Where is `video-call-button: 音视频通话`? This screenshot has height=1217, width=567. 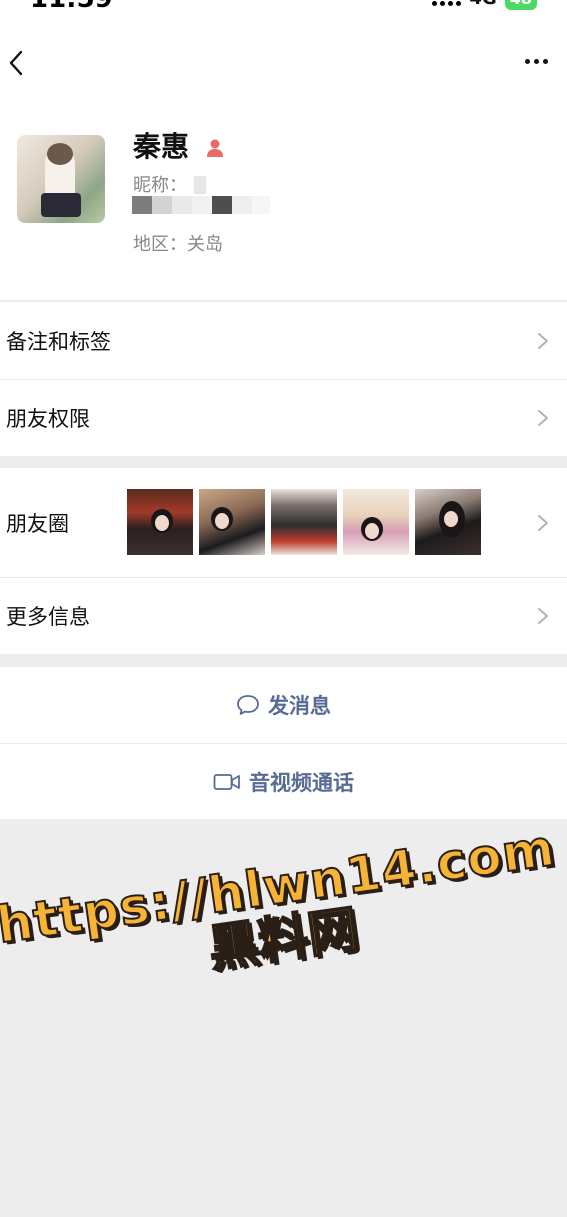 video-call-button: 音视频通话 is located at coordinates (283, 781).